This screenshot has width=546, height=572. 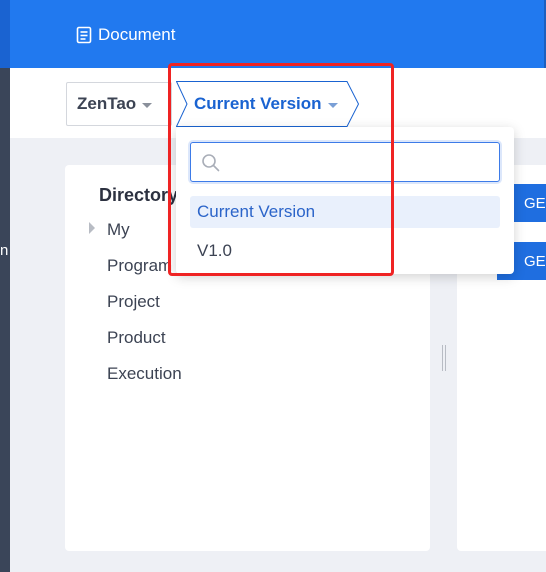 What do you see at coordinates (139, 195) in the screenshot?
I see `directory-title: Directory` at bounding box center [139, 195].